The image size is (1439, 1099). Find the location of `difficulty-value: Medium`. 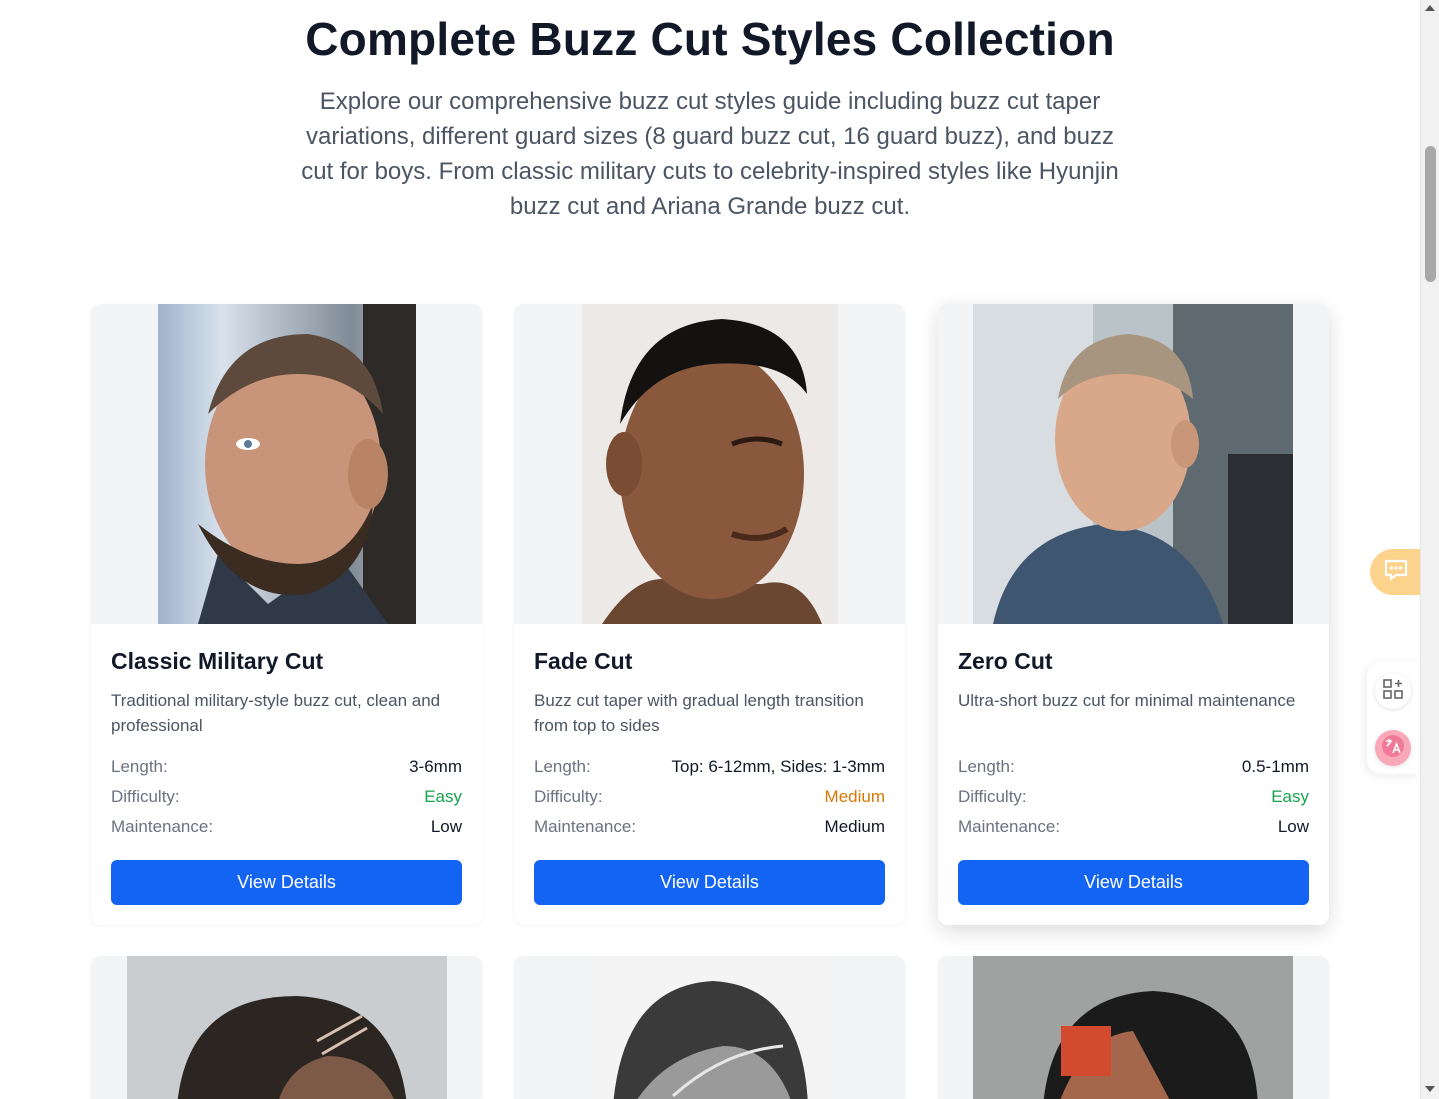

difficulty-value: Medium is located at coordinates (854, 796).